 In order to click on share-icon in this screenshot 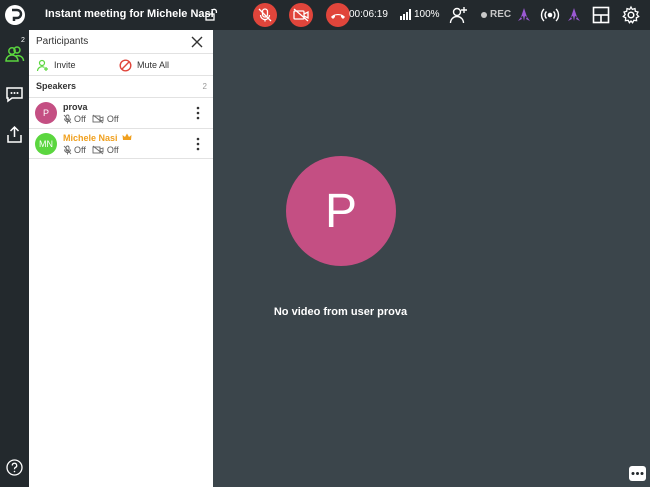, I will do `click(14, 134)`.